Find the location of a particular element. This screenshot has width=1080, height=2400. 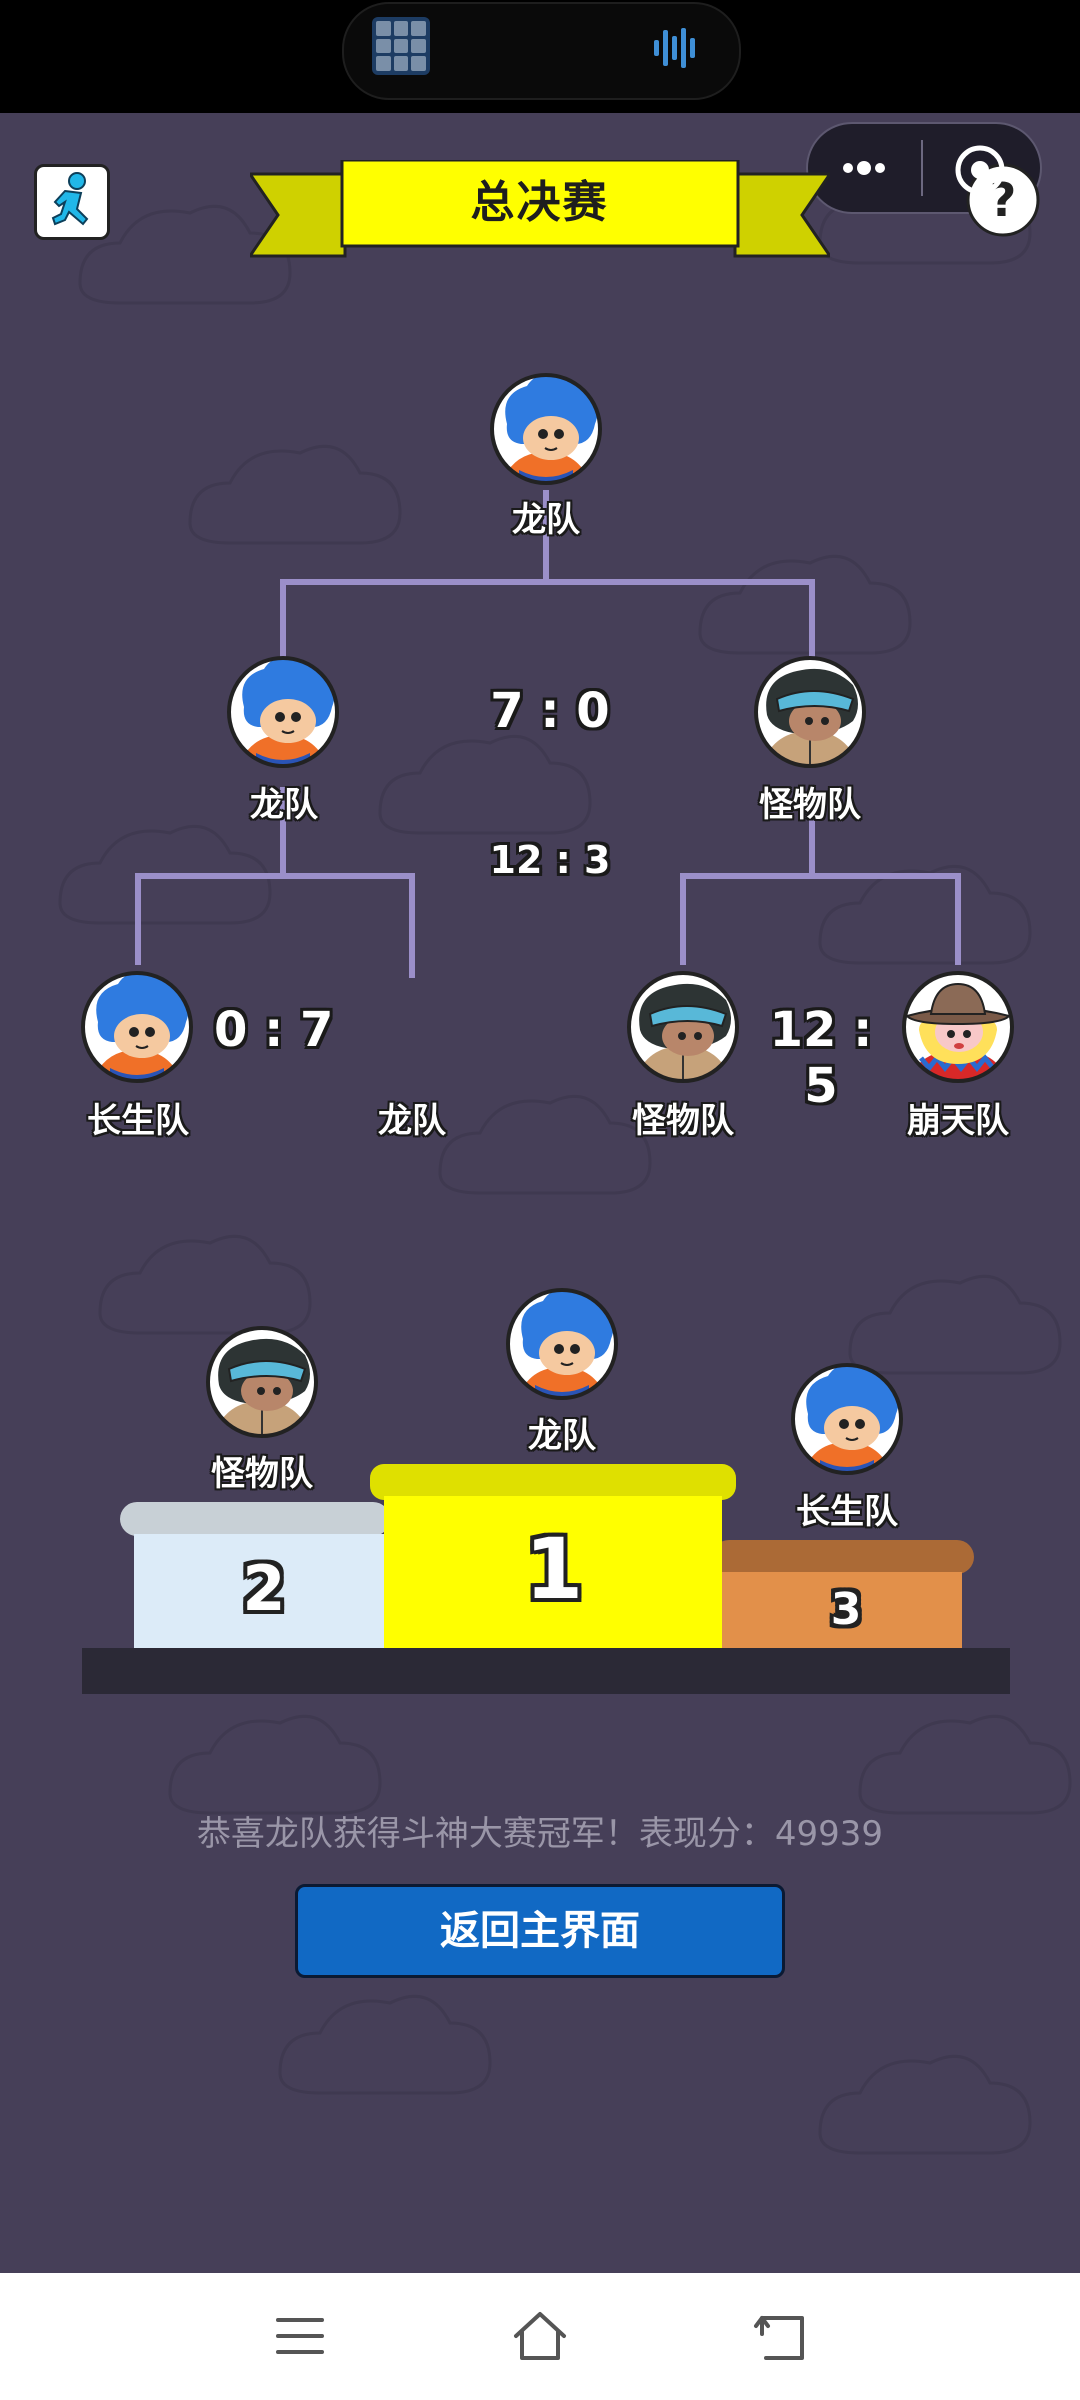

result-message: 恭喜龙队获得斗神大赛冠军！表现分：49939 is located at coordinates (540, 1834).